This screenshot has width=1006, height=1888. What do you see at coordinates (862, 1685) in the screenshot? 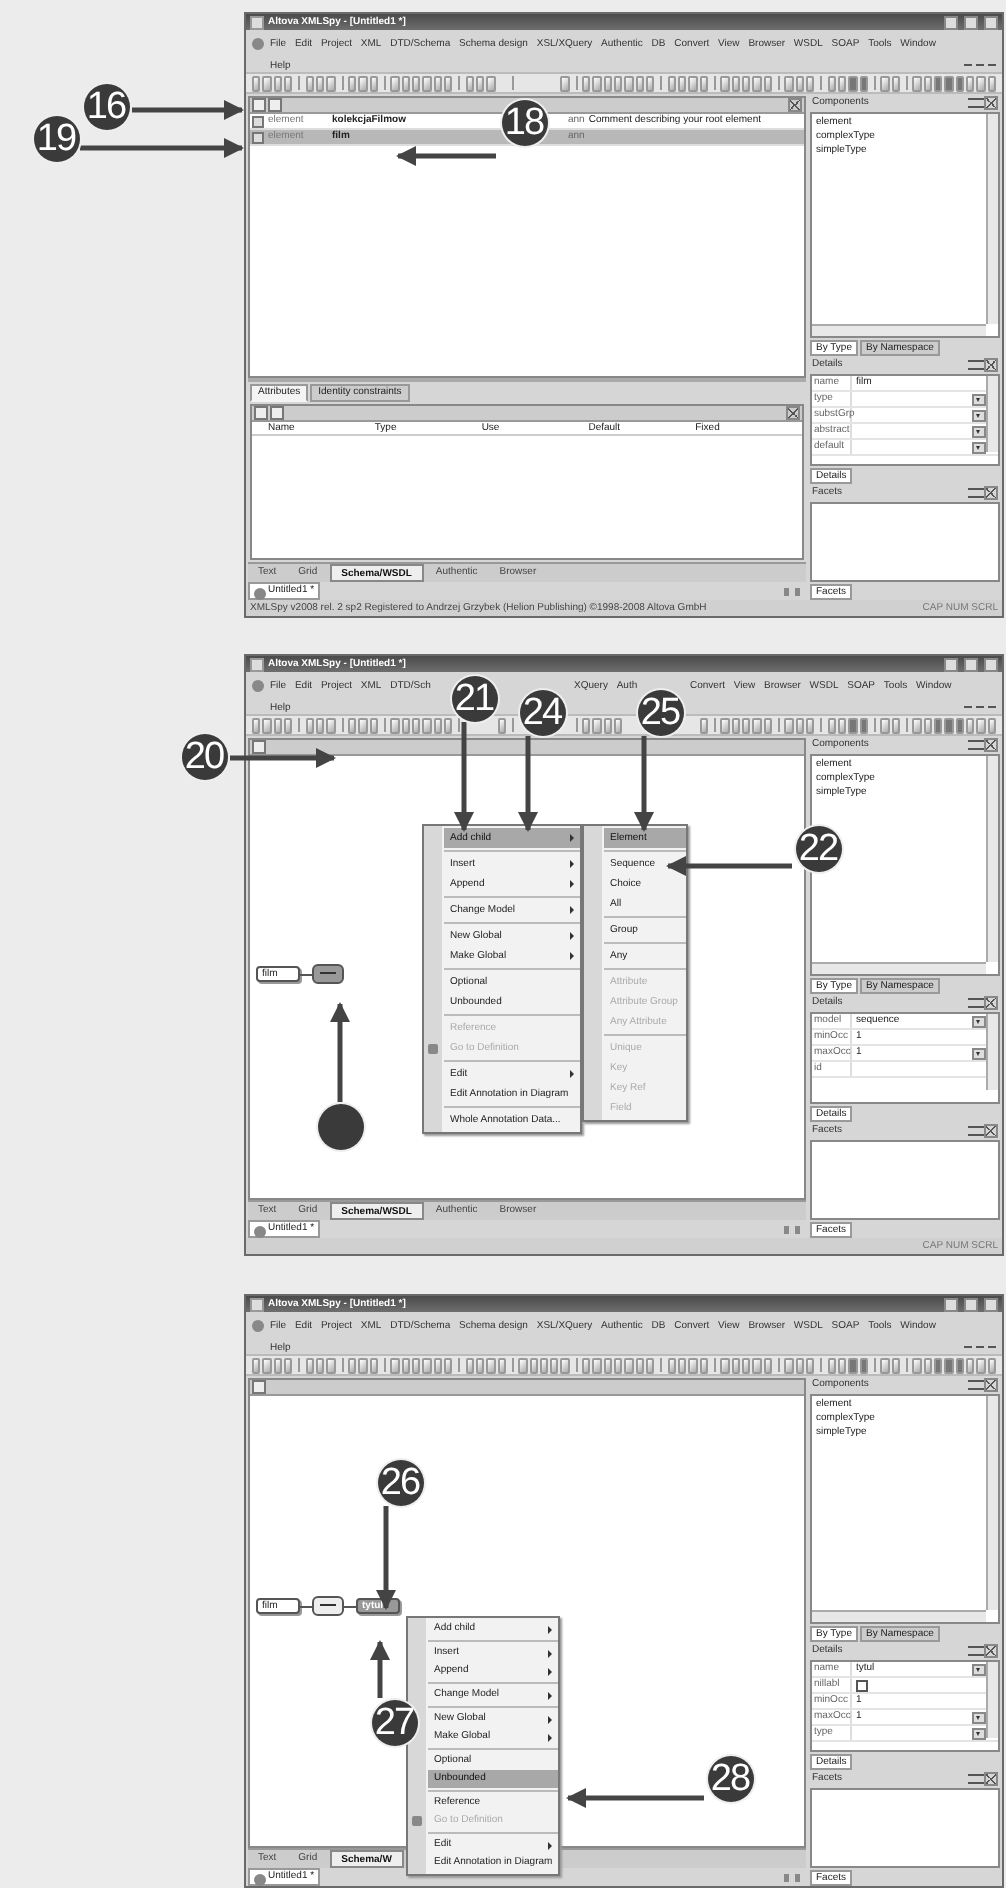
I see `checkbox` at bounding box center [862, 1685].